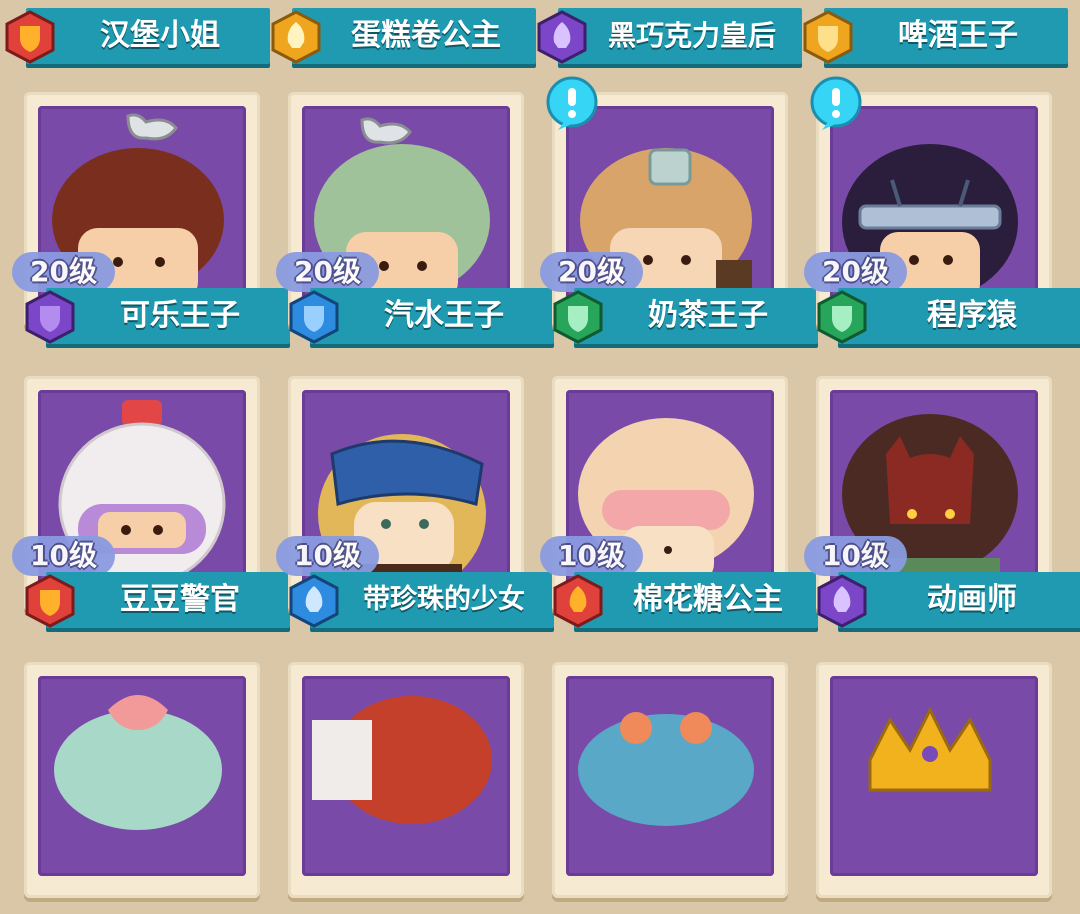 The image size is (1080, 914). Describe the element at coordinates (151, 218) in the screenshot. I see `character-card: 20级 可乐王子` at that location.